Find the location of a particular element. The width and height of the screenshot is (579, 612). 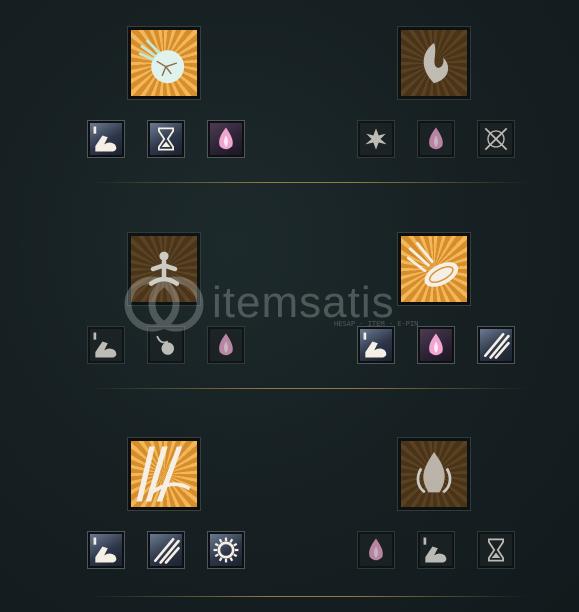

modifier-slot-crossed-arrows is located at coordinates (496, 139).